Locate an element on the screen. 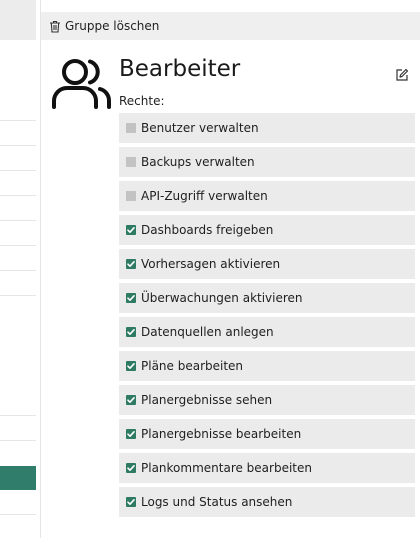 The image size is (420, 538). permission-item: Planergebnisse sehen is located at coordinates (267, 400).